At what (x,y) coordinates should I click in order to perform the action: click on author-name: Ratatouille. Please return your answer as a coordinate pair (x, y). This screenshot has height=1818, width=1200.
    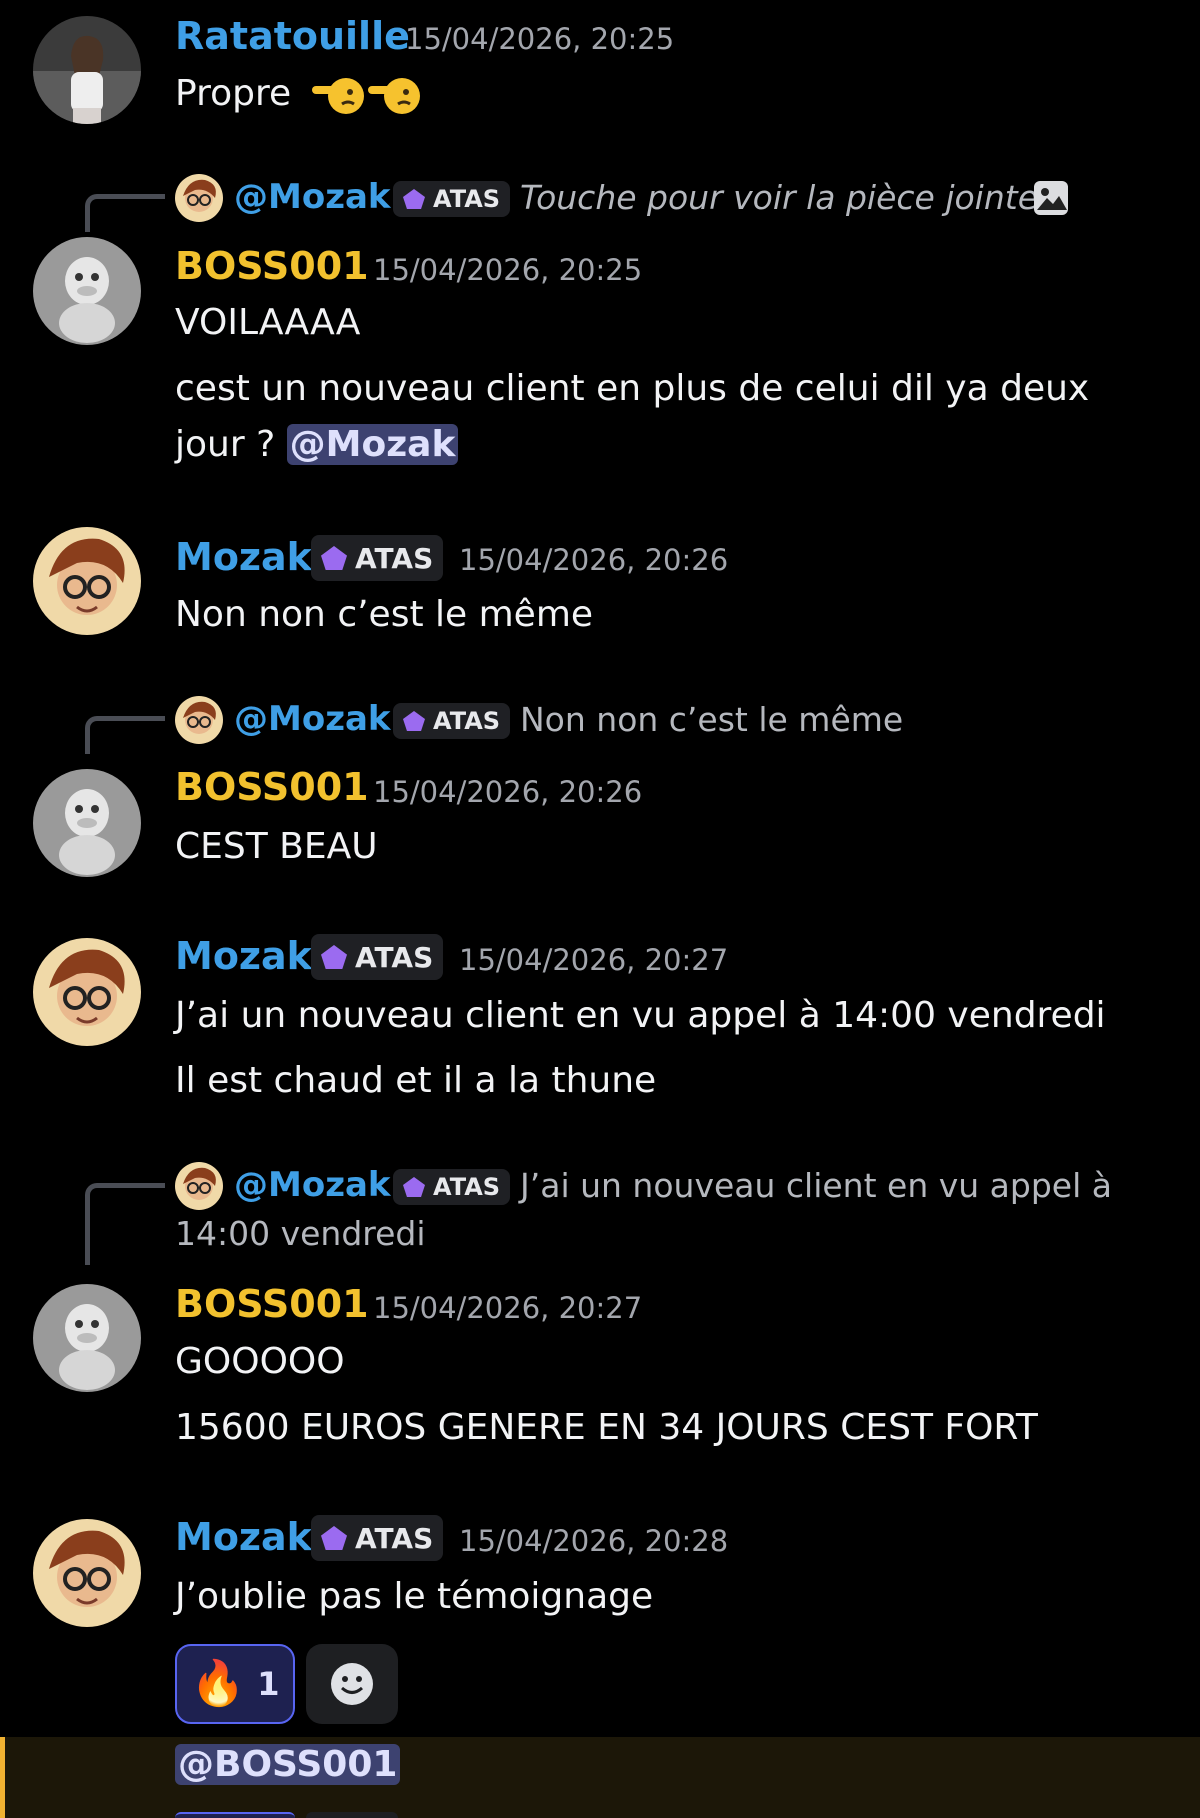
    Looking at the image, I should click on (292, 36).